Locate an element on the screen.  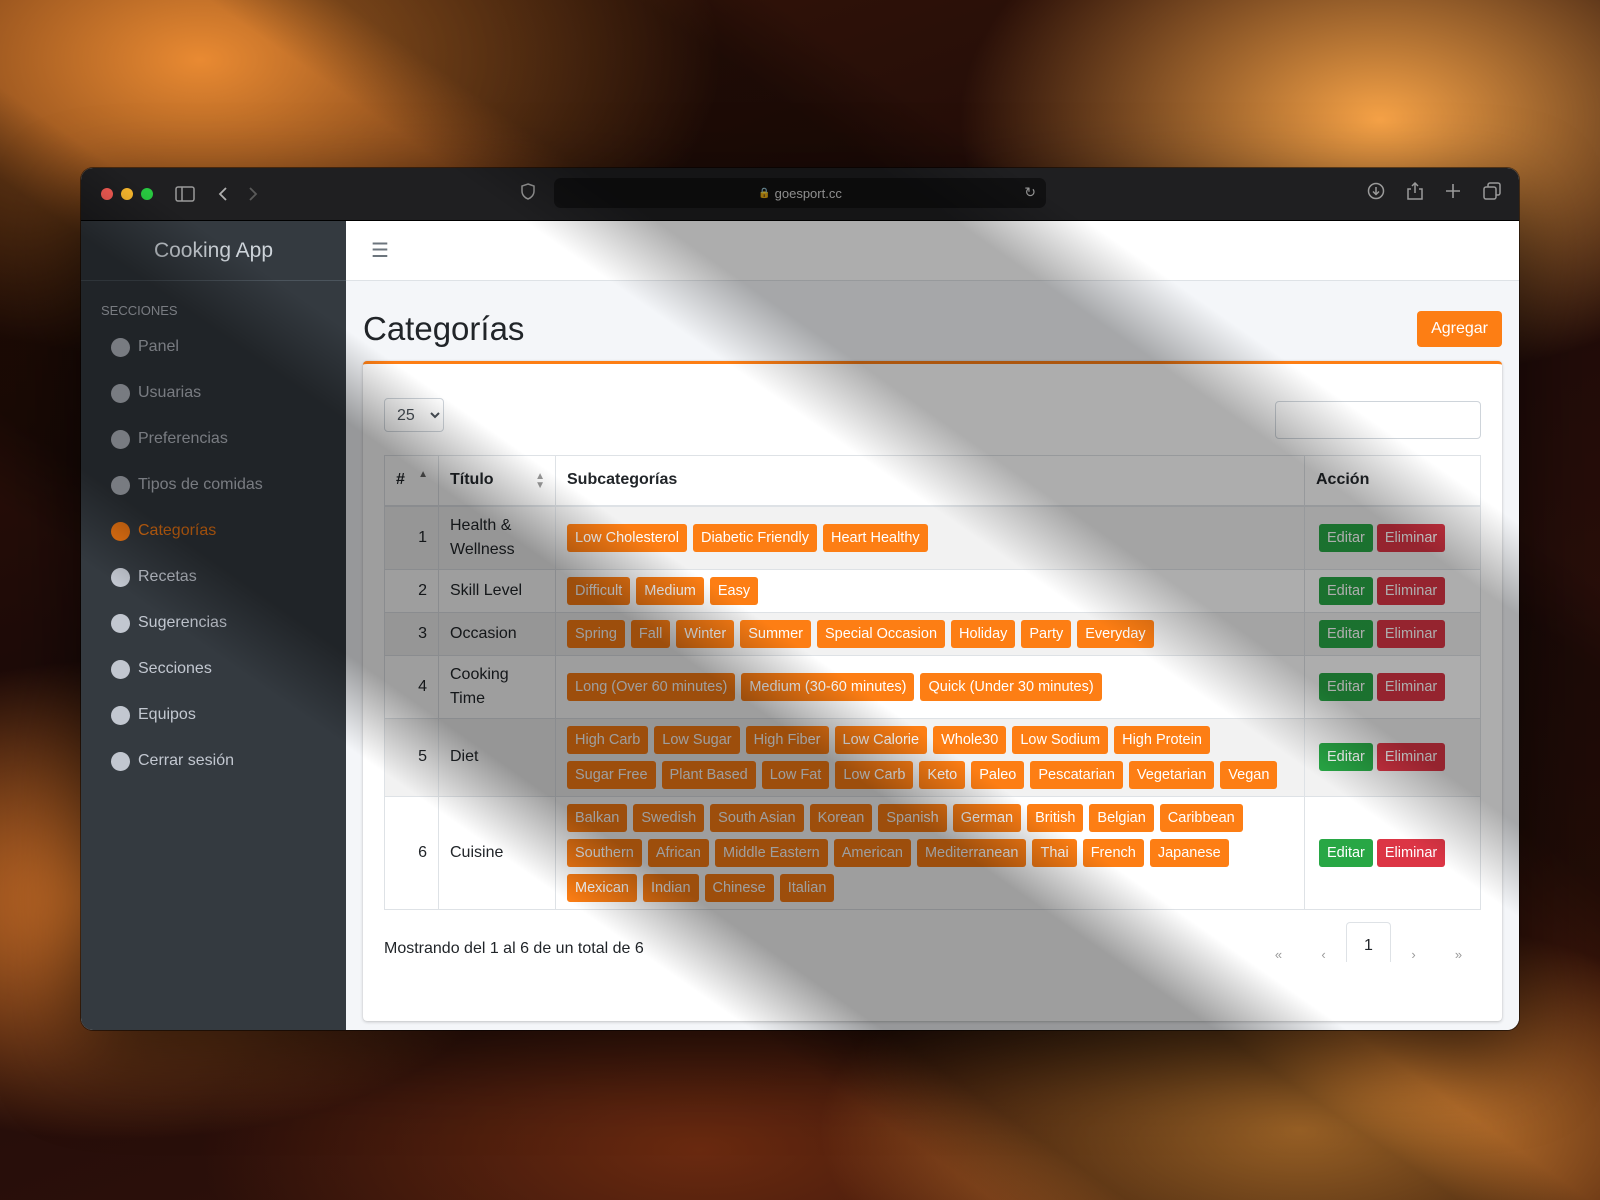
column-header-number: # ▲ is located at coordinates (411, 481).